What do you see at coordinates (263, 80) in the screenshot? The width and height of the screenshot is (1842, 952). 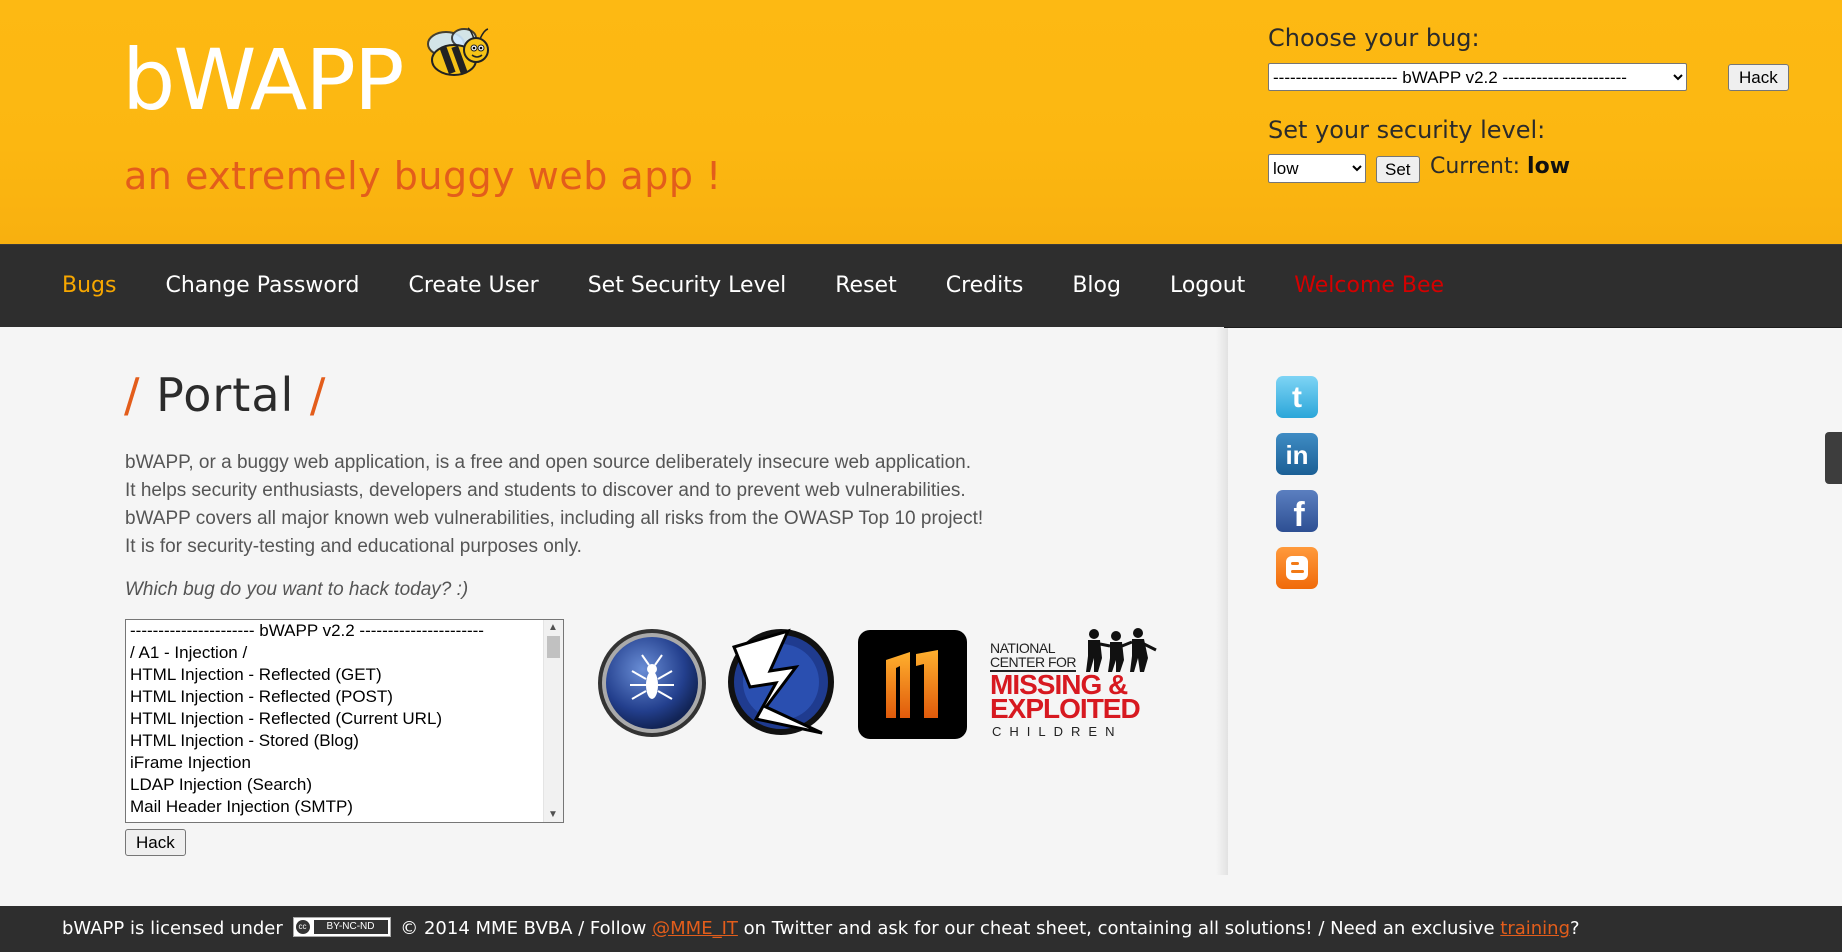 I see `app-logo: bWAPP` at bounding box center [263, 80].